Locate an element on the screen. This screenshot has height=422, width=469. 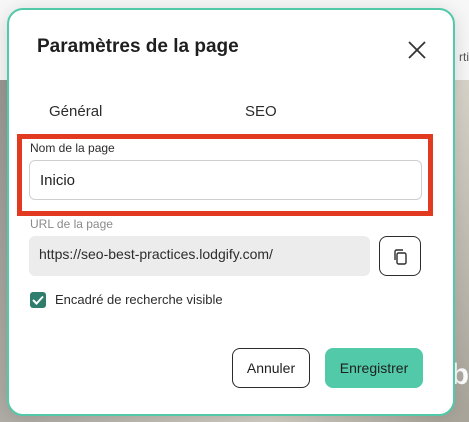
copy-icon is located at coordinates (400, 257).